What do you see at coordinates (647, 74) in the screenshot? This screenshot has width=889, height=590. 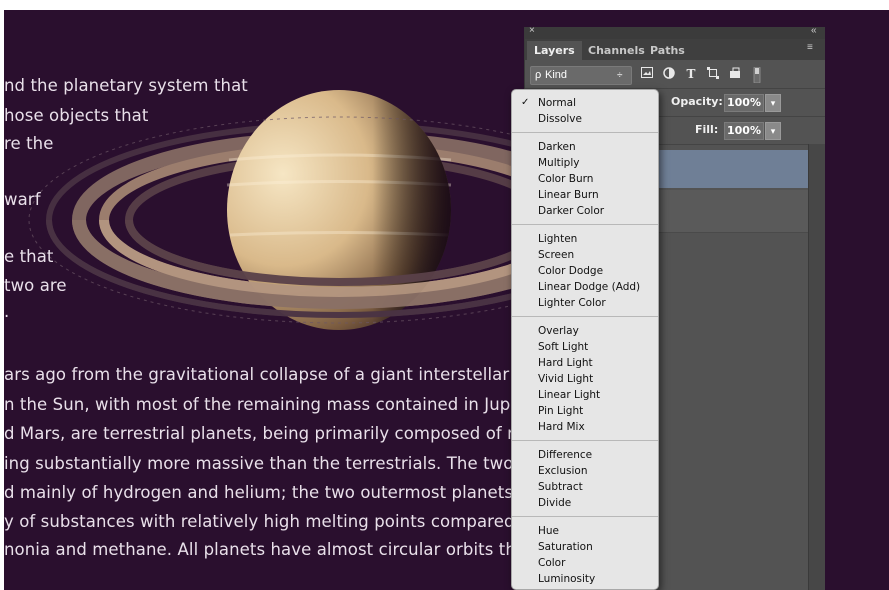 I see `image-filter-icon` at bounding box center [647, 74].